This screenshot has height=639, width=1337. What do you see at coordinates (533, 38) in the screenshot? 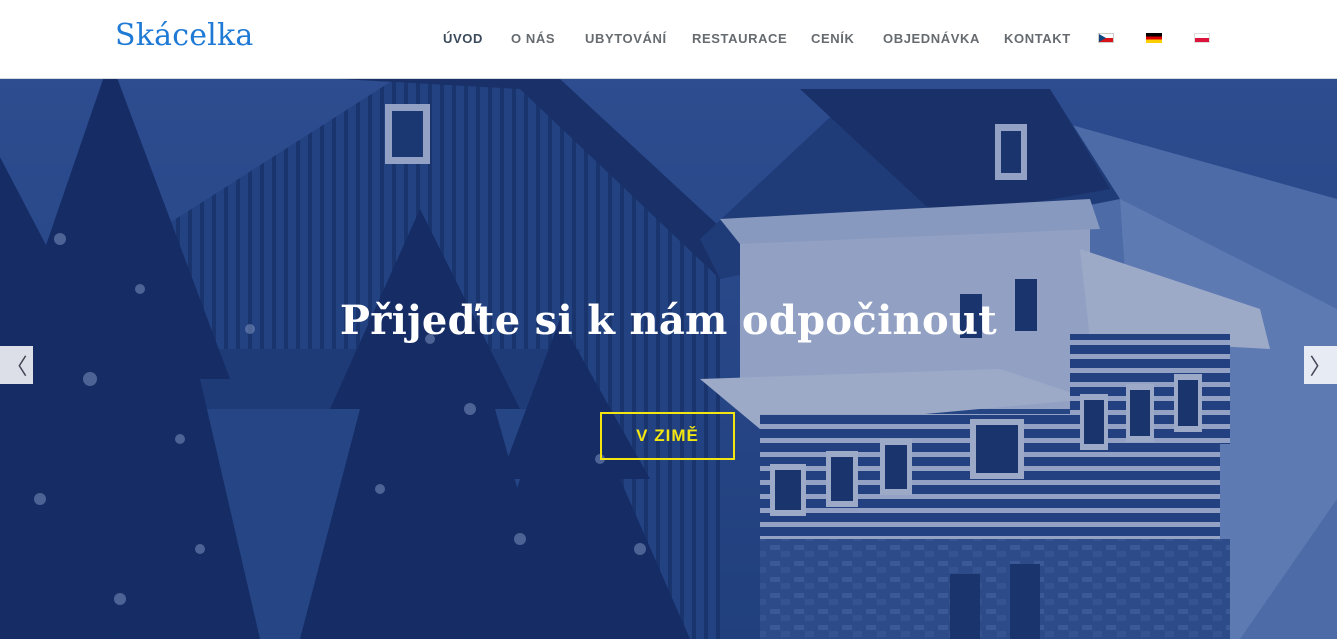
I see `nav-item-o-nas: O NÁS` at bounding box center [533, 38].